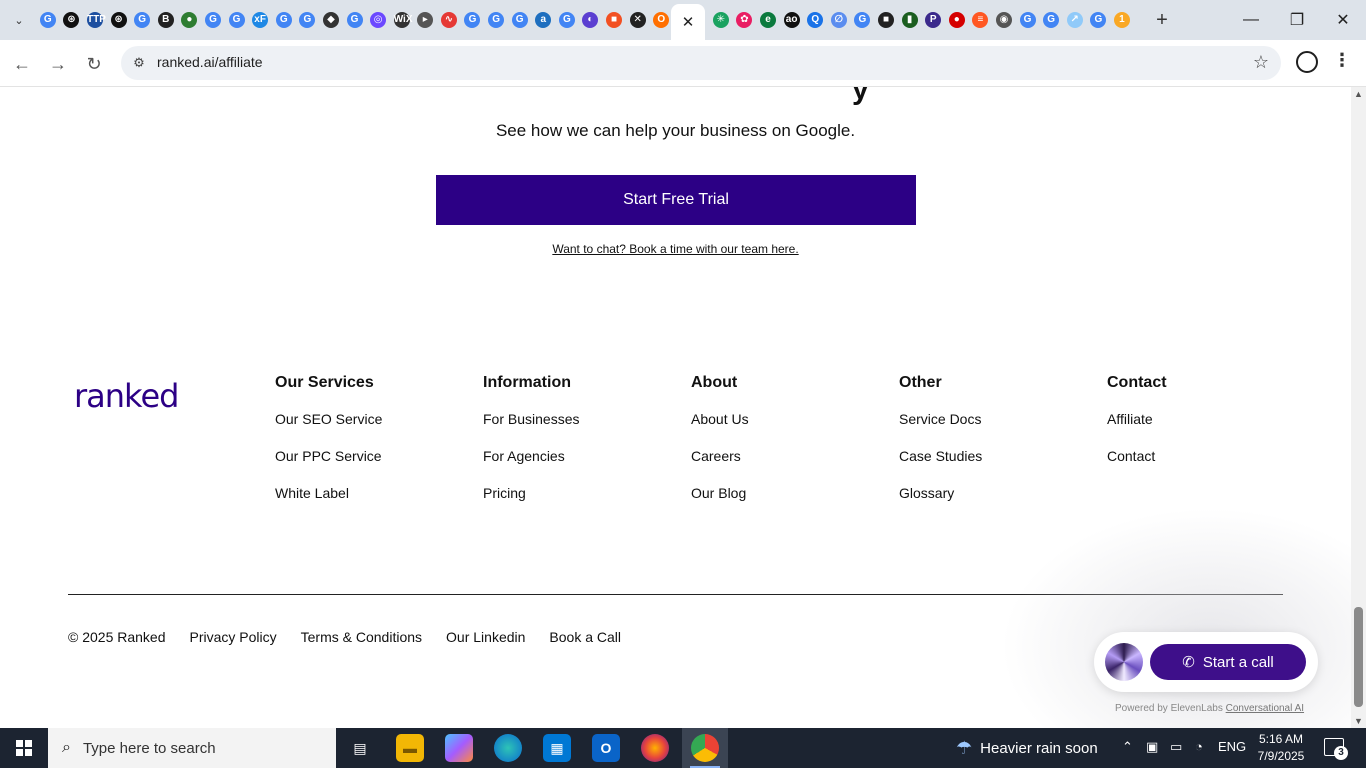 This screenshot has width=1366, height=768. What do you see at coordinates (768, 20) in the screenshot?
I see `tab-favicon: e` at bounding box center [768, 20].